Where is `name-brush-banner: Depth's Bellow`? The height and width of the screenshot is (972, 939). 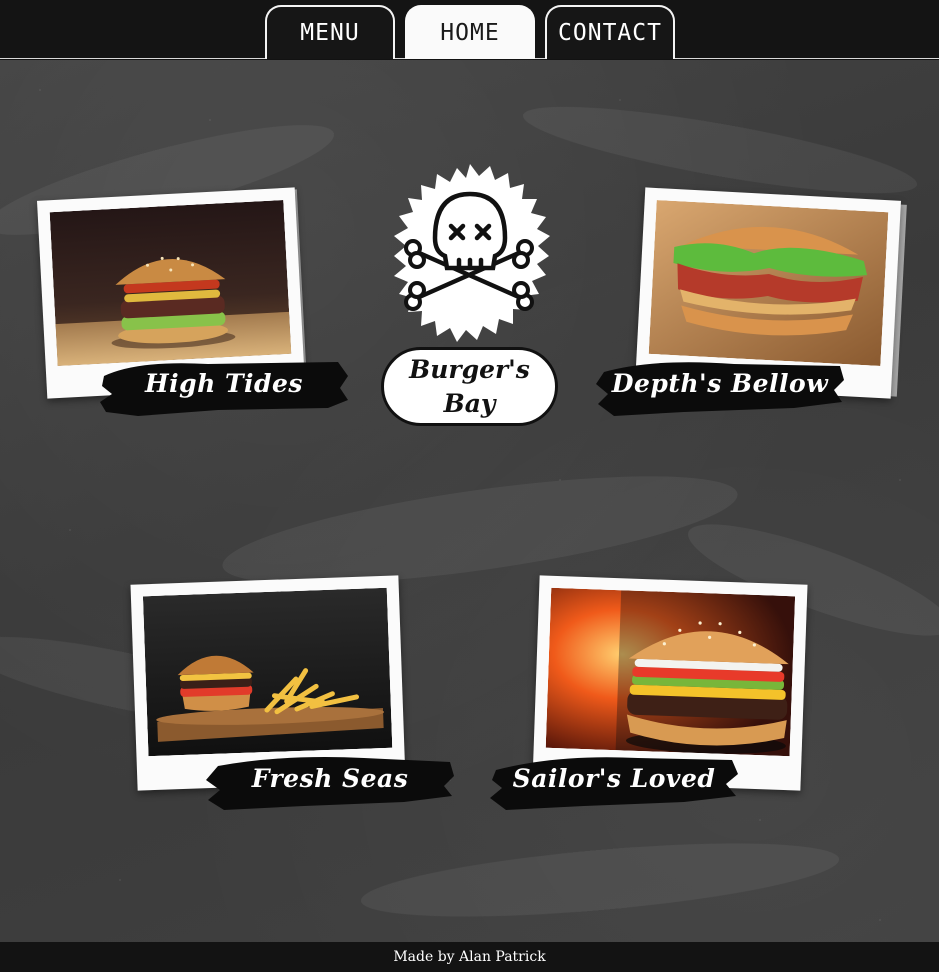 name-brush-banner: Depth's Bellow is located at coordinates (720, 386).